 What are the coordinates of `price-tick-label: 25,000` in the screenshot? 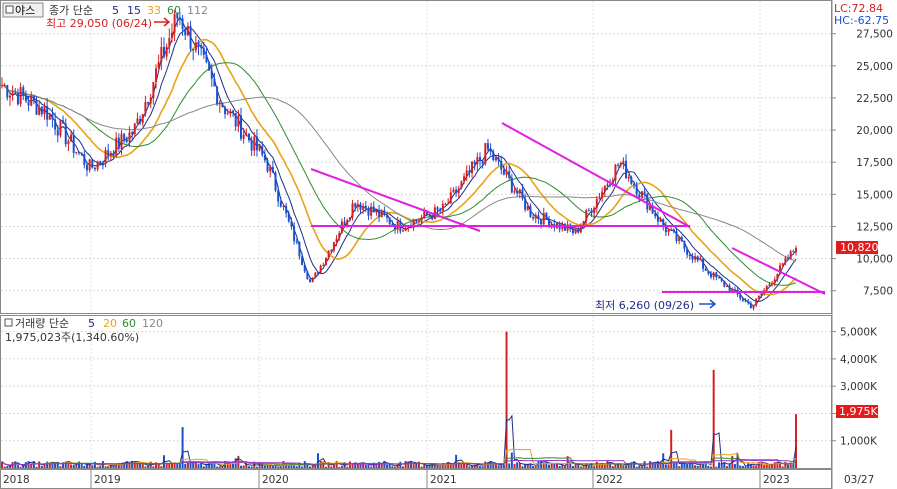 It's located at (874, 67).